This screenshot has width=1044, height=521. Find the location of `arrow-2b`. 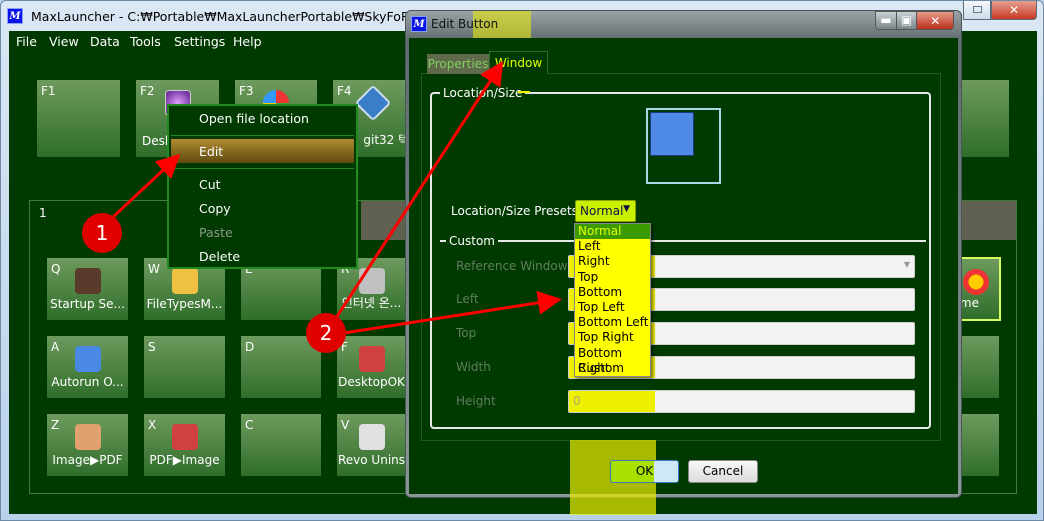

arrow-2b is located at coordinates (452, 312).